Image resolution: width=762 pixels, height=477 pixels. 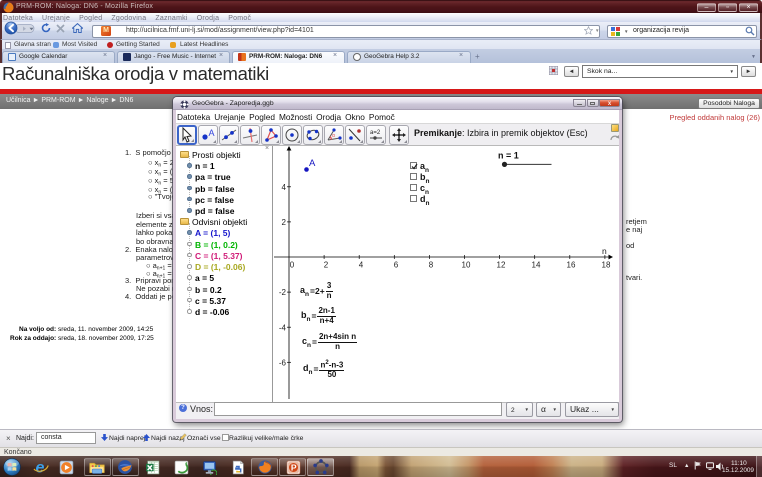 What do you see at coordinates (293, 467) in the screenshot?
I see `svg-text: P` at bounding box center [293, 467].